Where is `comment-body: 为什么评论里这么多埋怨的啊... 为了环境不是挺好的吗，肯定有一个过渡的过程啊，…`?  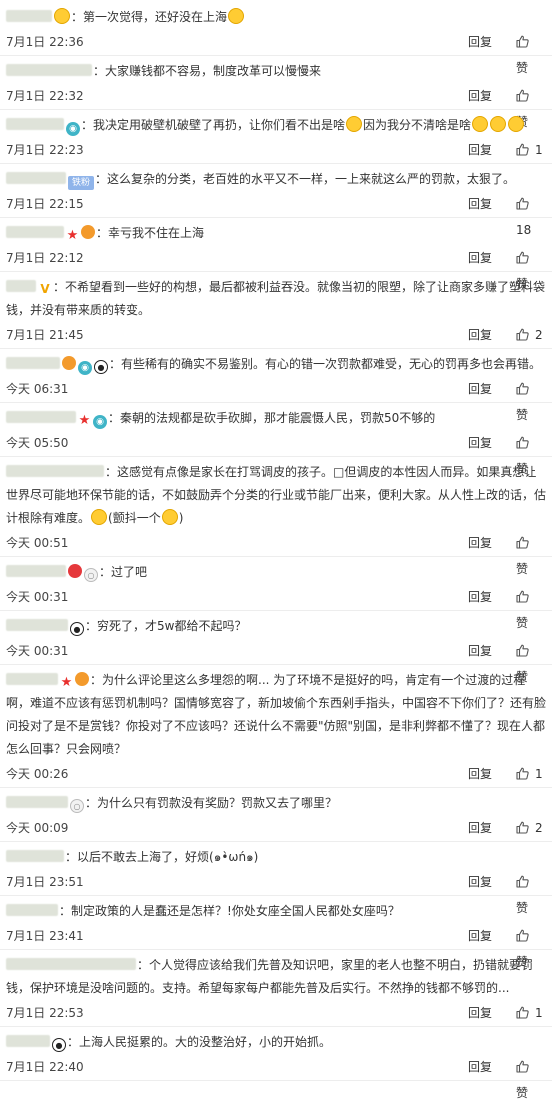
comment-body: 为什么评论里这么多埋怨的啊... 为了环境不是挺好的吗，肯定有一个过渡的过程啊，… is located at coordinates (276, 714).